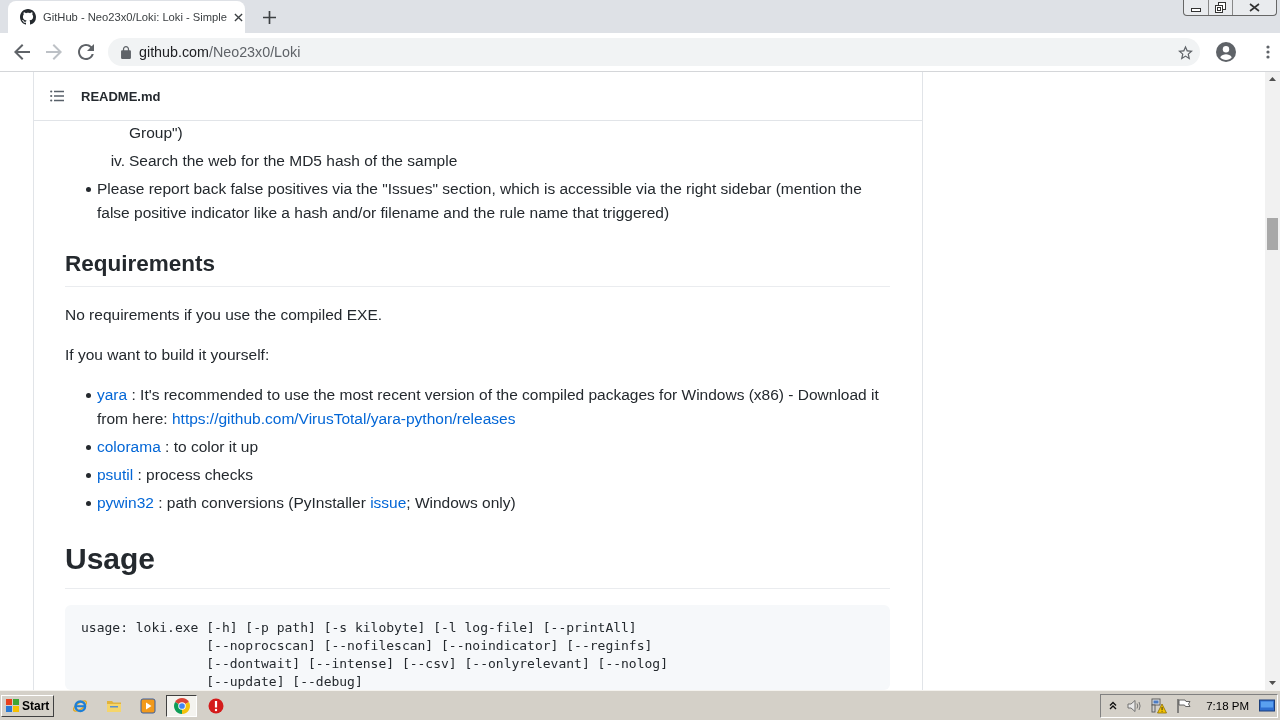 This screenshot has height=720, width=1280. Describe the element at coordinates (480, 201) in the screenshot. I see `list-item-text: Please report back false positives via the "Issues" section, which is accessible via the right sidebar (mention the false positive indicator like a hash and/or filename and the rule name that triggered)` at that location.